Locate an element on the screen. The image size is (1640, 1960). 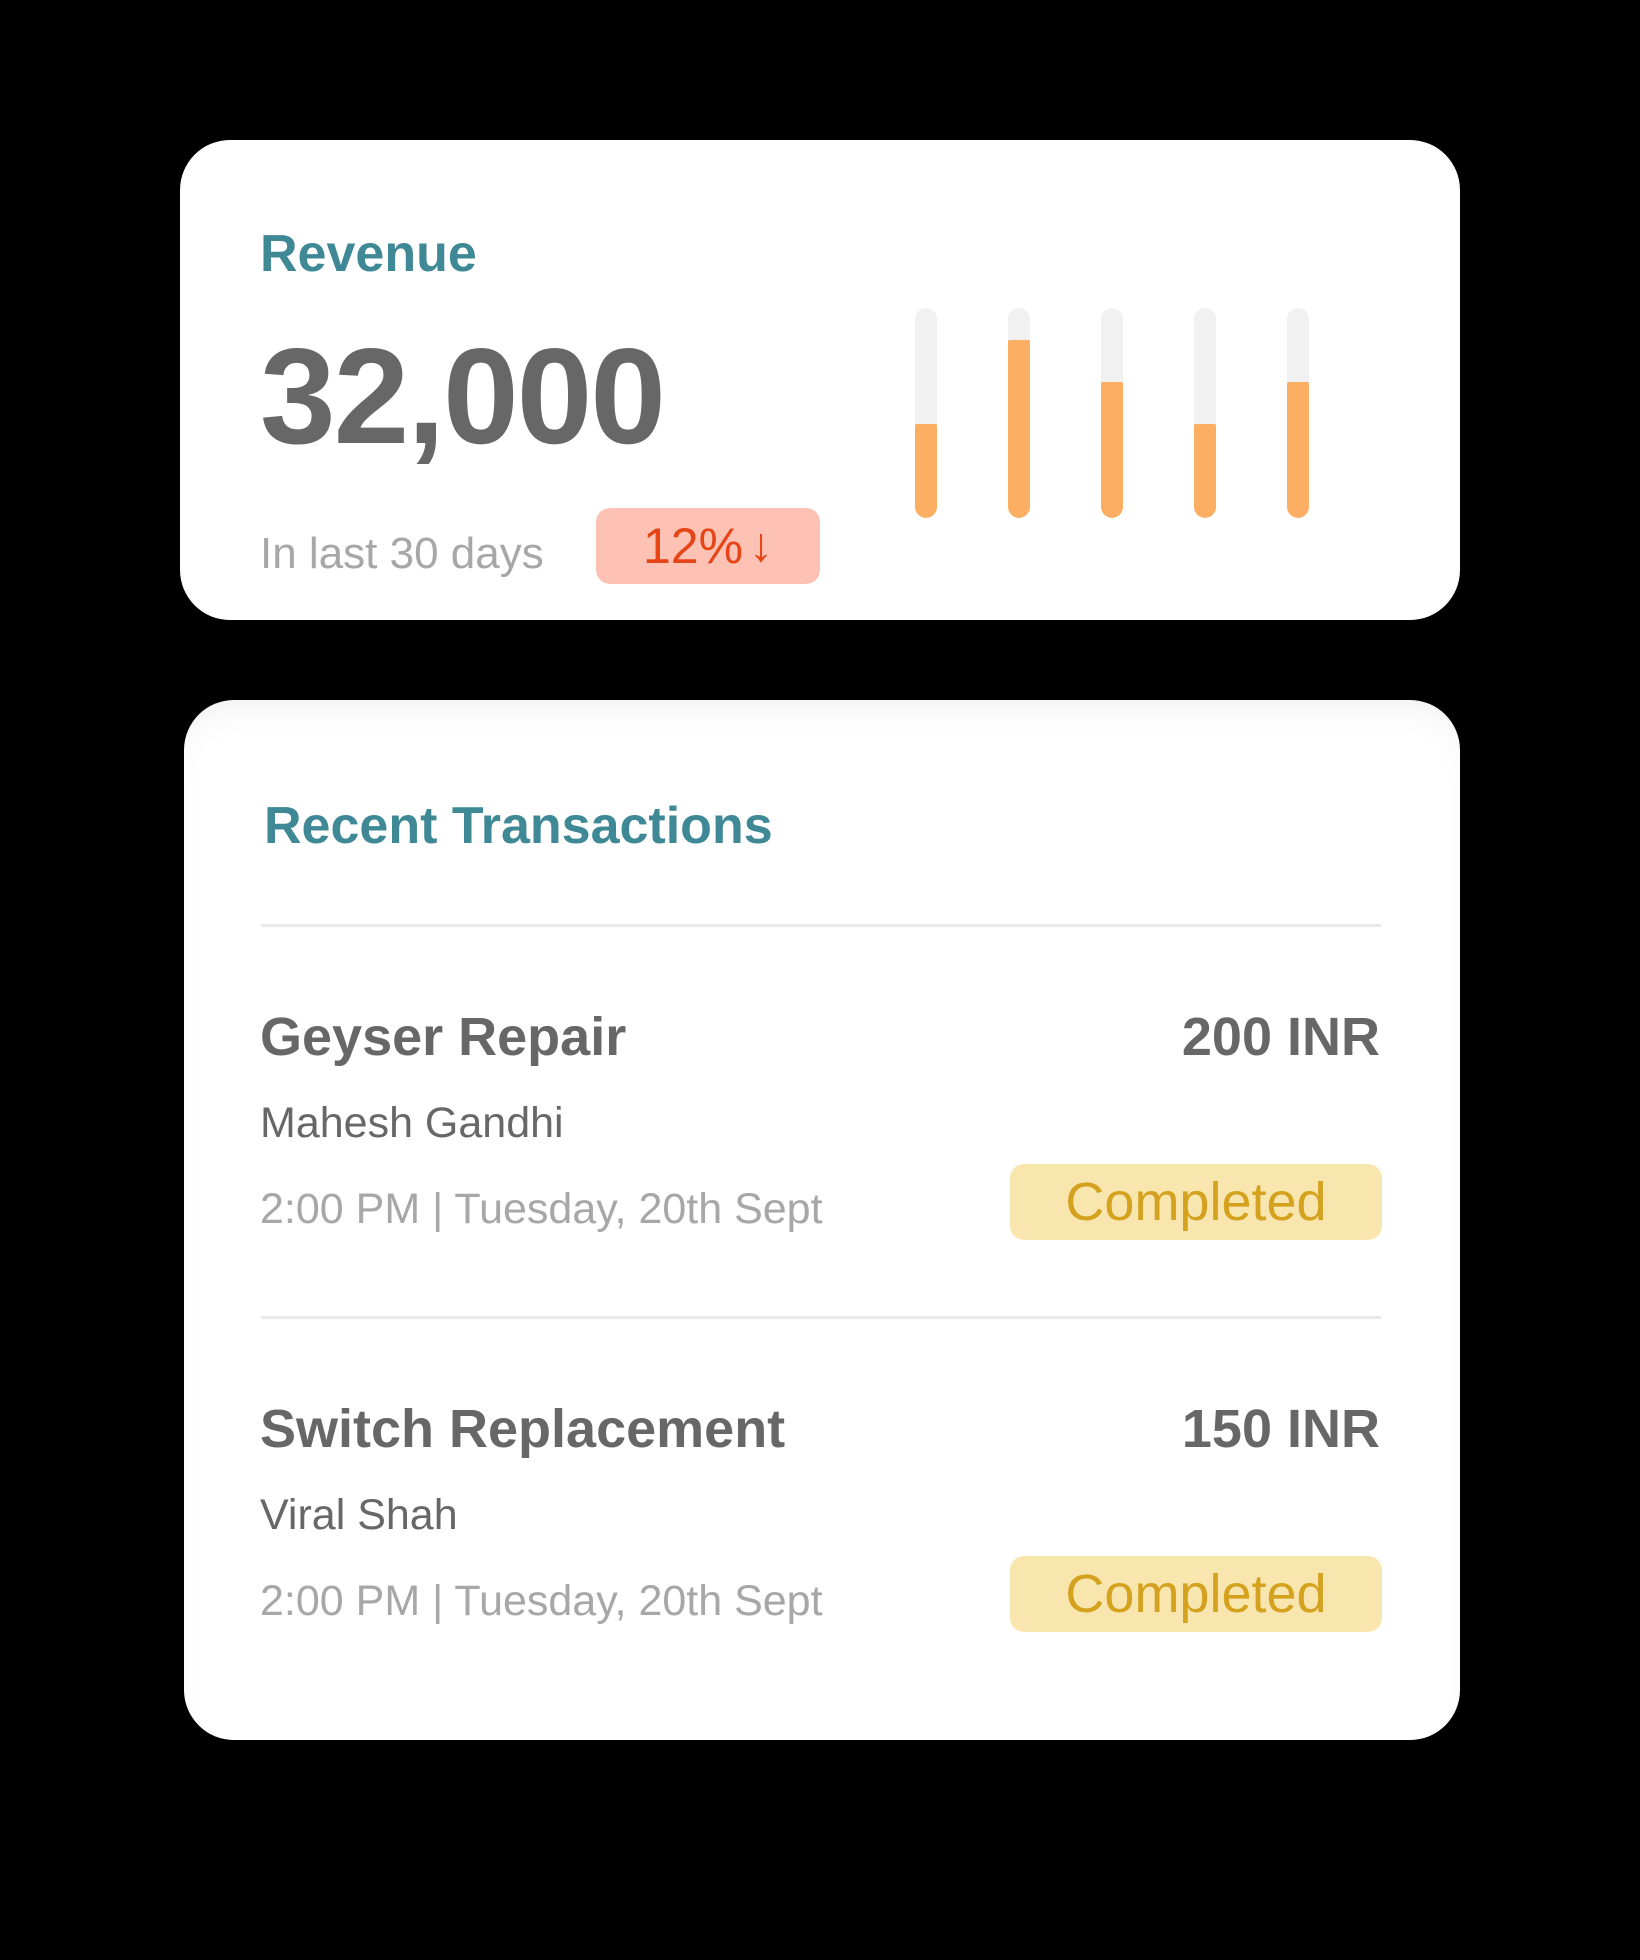
revenue-change-badge: 12% ↓ is located at coordinates (708, 546).